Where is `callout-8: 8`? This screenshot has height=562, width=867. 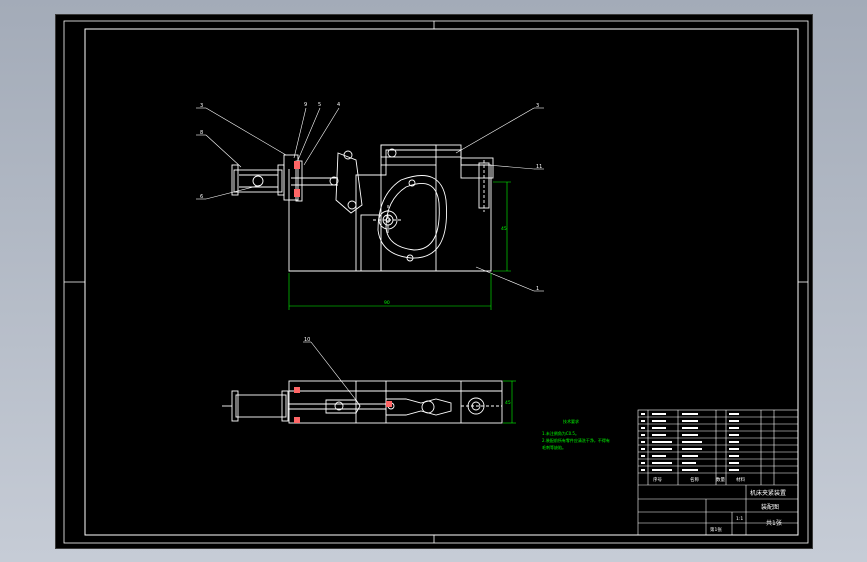 callout-8: 8 is located at coordinates (201, 133).